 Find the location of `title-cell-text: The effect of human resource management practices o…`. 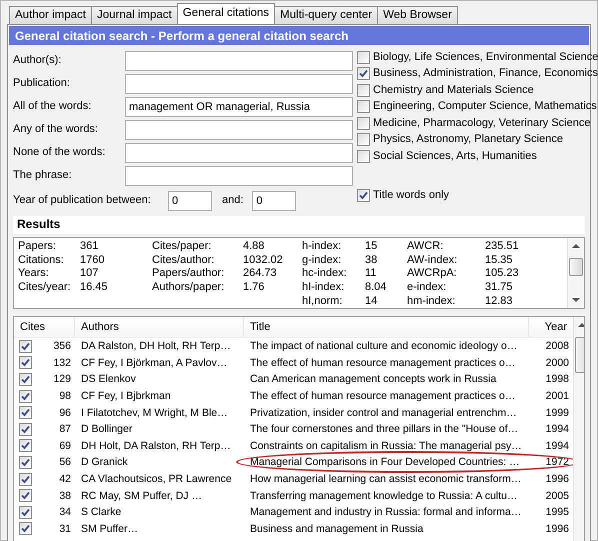

title-cell-text: The effect of human resource management practices o… is located at coordinates (382, 363).